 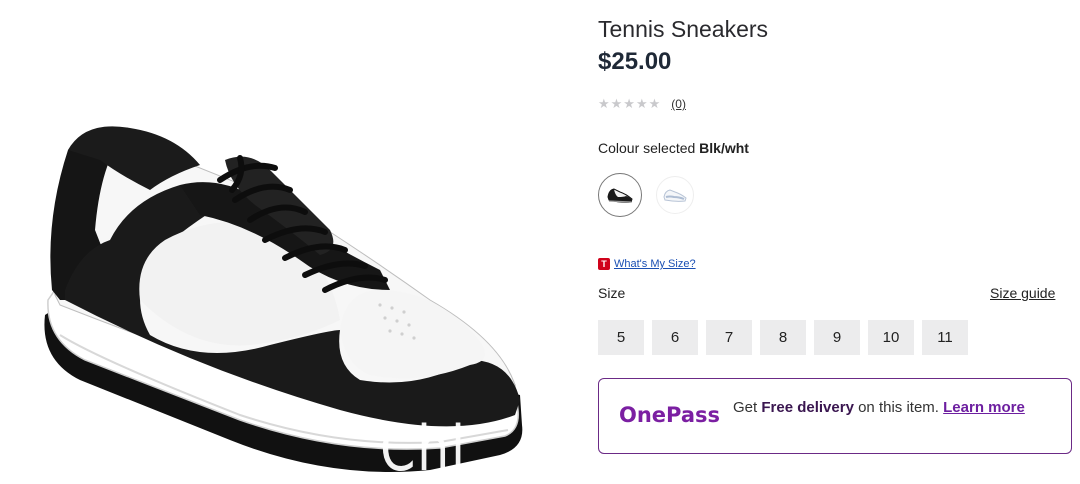 I want to click on size-option-button: 10, so click(x=891, y=337).